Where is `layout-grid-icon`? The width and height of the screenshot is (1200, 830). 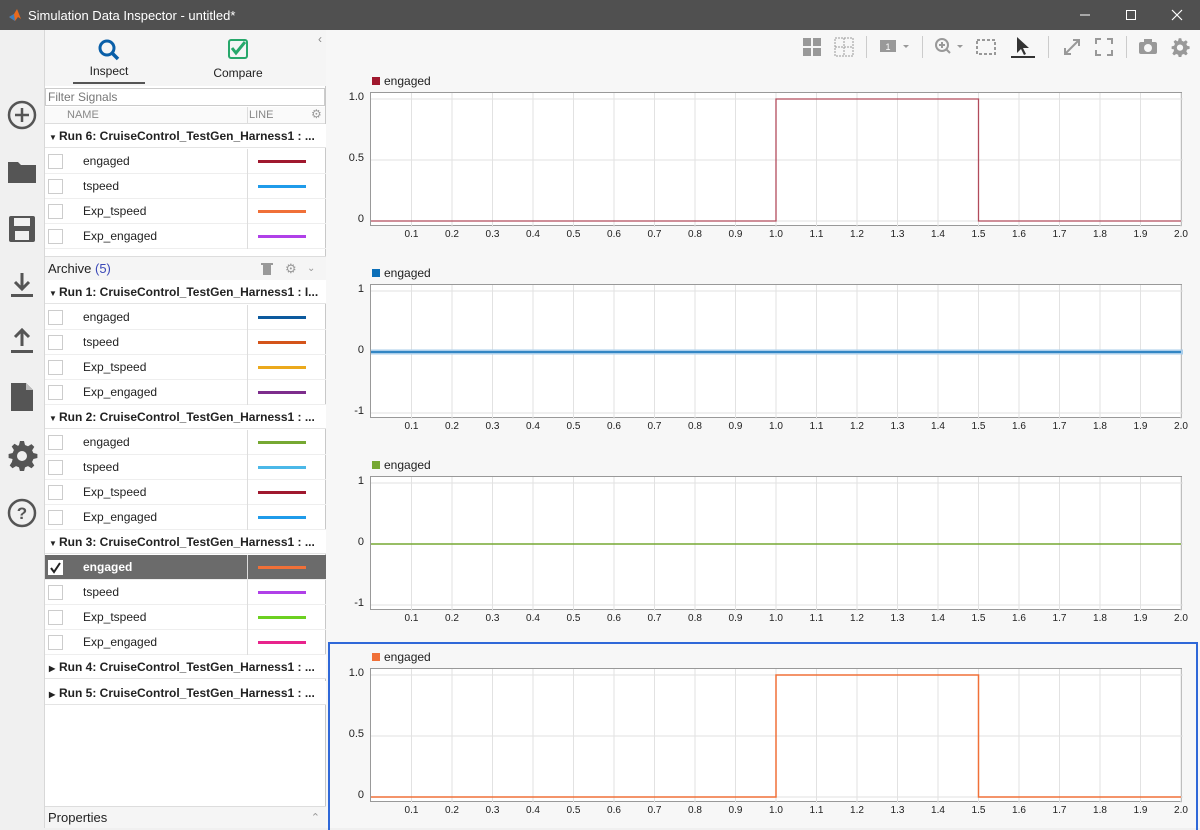
layout-grid-icon is located at coordinates (812, 47).